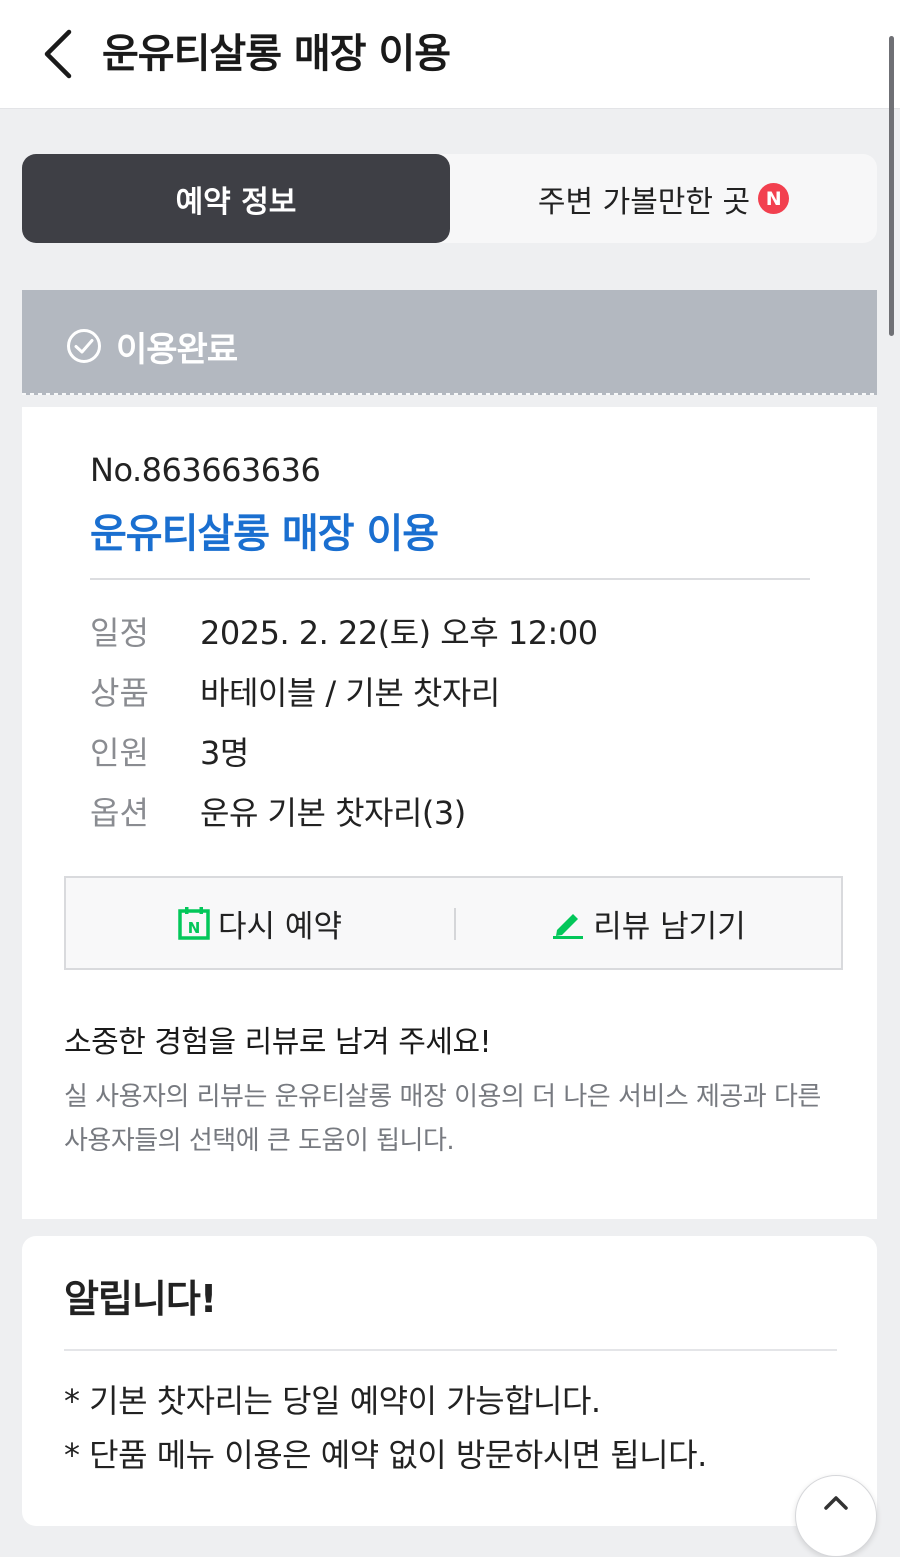  Describe the element at coordinates (236, 202) in the screenshot. I see `tab-label: 예약 정보` at that location.